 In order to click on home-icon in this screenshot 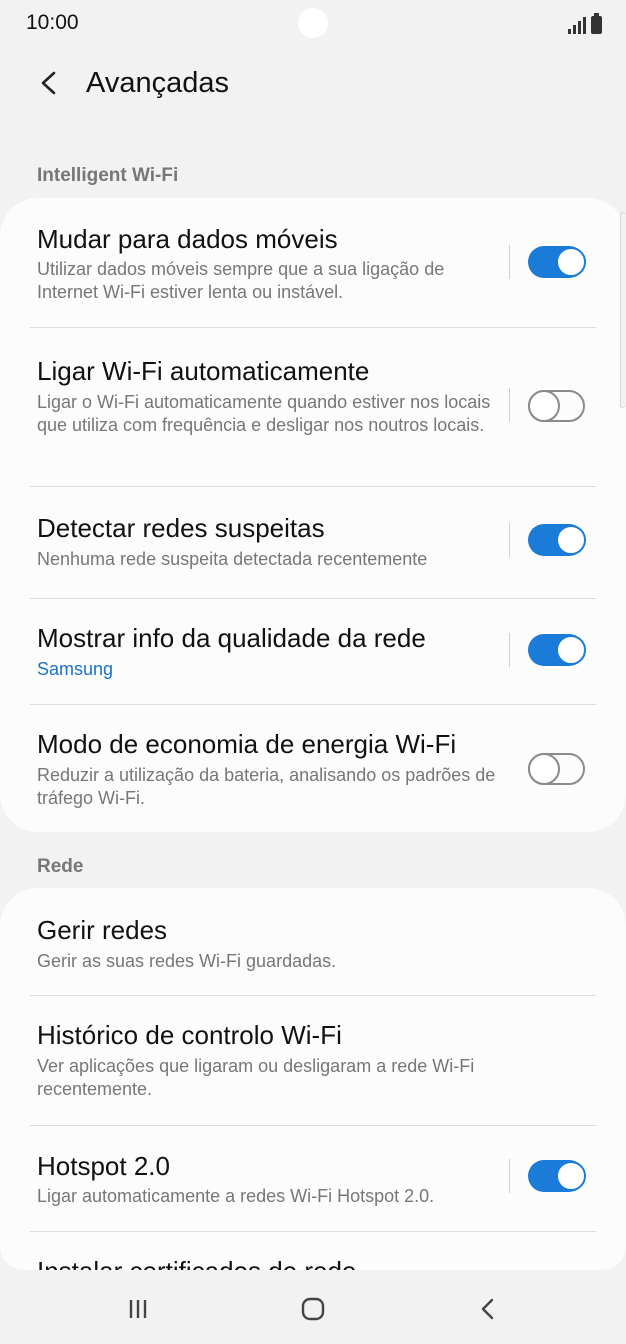, I will do `click(313, 1309)`.